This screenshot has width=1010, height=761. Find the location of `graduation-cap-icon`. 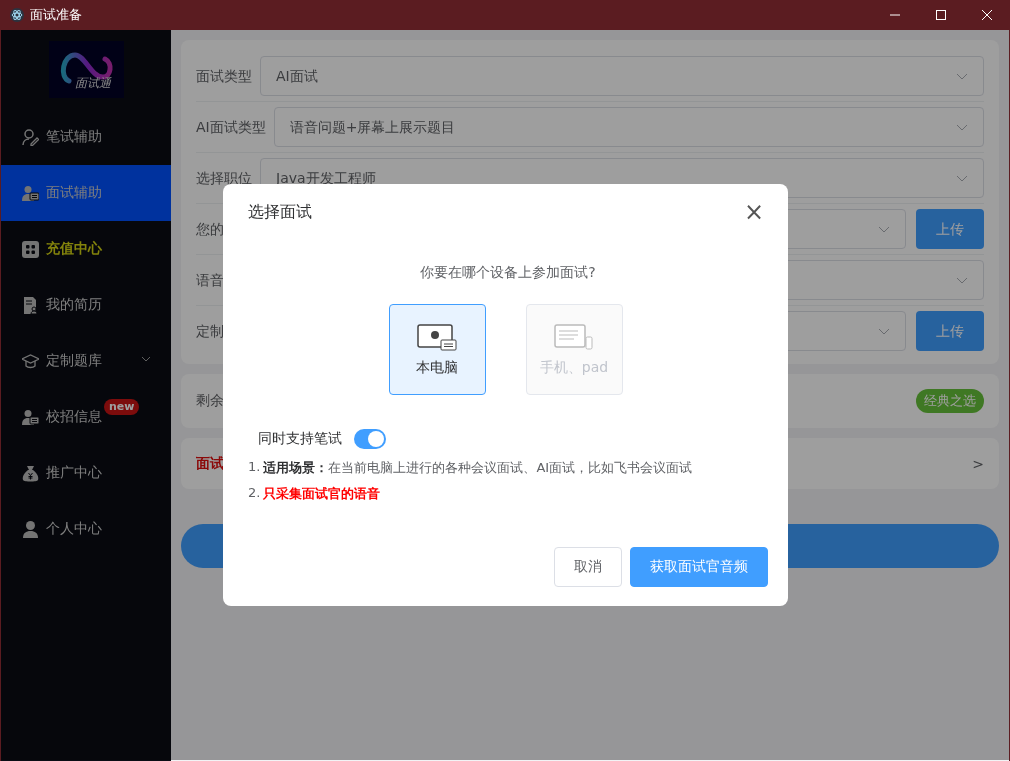

graduation-cap-icon is located at coordinates (30, 361).